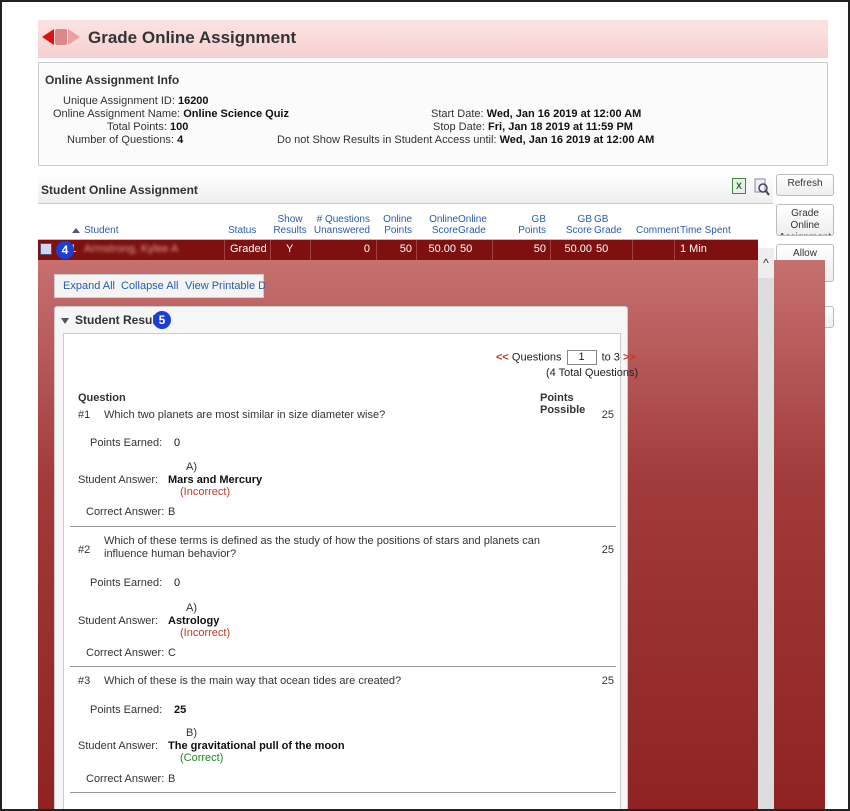 The image size is (850, 811). Describe the element at coordinates (592, 373) in the screenshot. I see `pager-total: (4 Total Questions)` at that location.